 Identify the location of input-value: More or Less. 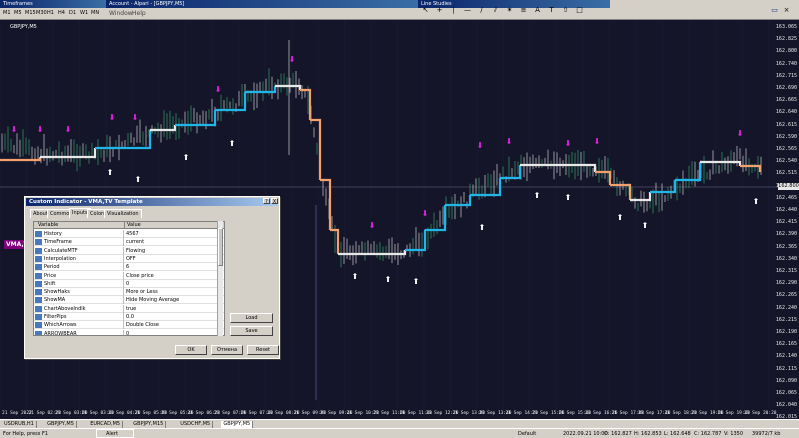
(142, 292).